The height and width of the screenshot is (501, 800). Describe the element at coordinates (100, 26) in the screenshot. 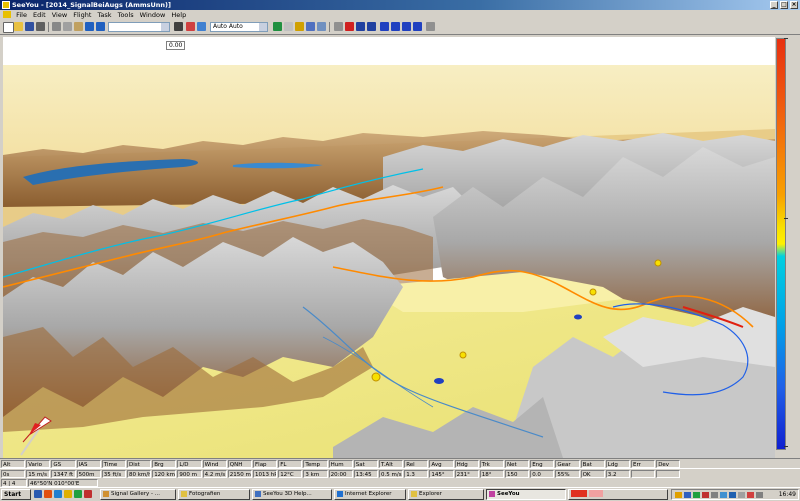

I see `zoom-out-icon` at that location.